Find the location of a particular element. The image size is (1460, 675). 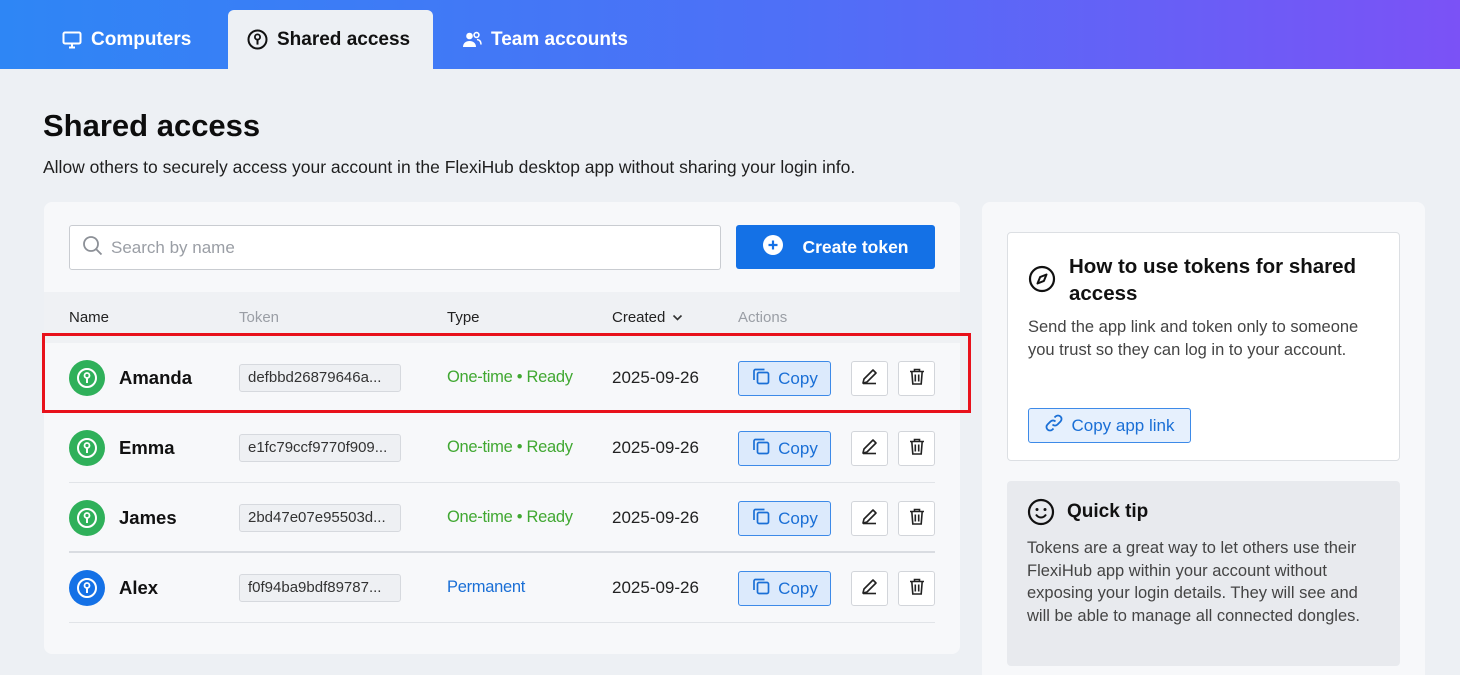

tab-label: Shared access is located at coordinates (344, 39).